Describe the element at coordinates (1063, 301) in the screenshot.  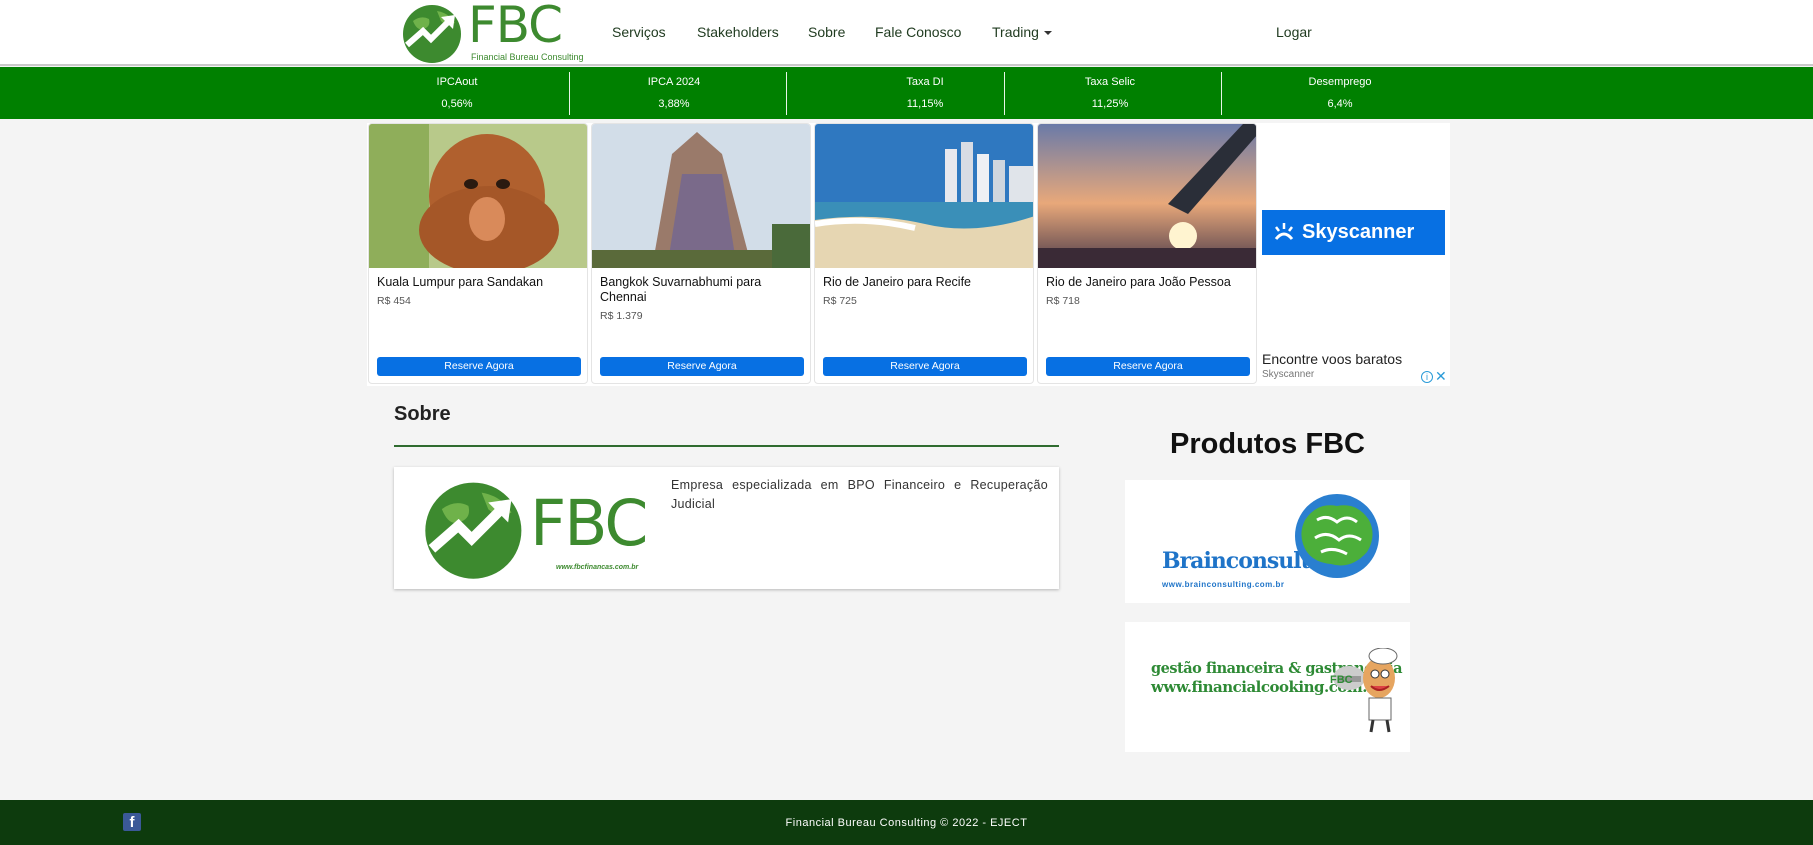
I see `ad-card-price: R$ 718` at that location.